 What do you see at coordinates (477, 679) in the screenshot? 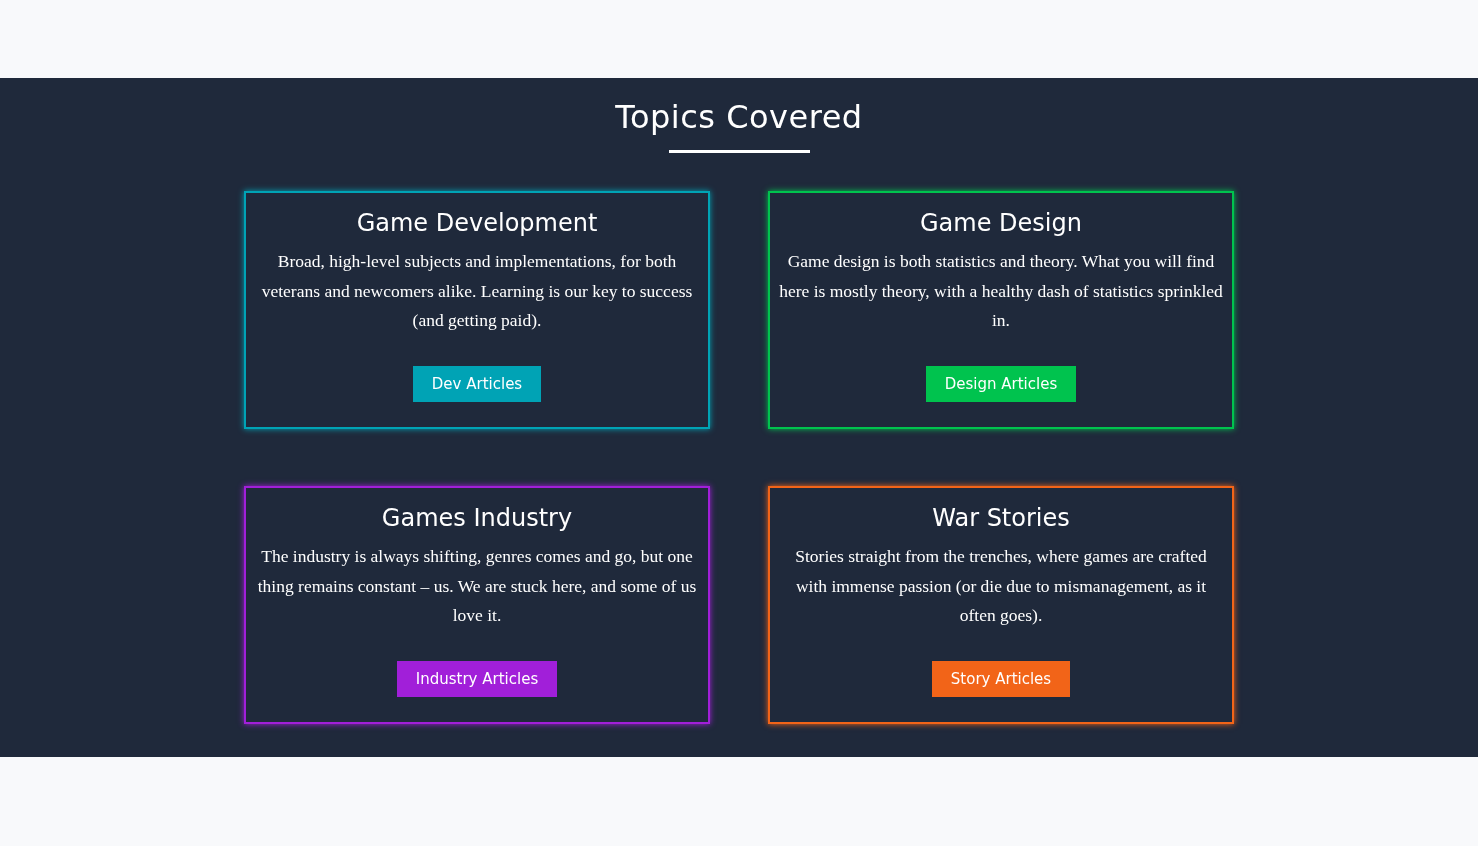
I see `articles-button: Industry Articles` at bounding box center [477, 679].